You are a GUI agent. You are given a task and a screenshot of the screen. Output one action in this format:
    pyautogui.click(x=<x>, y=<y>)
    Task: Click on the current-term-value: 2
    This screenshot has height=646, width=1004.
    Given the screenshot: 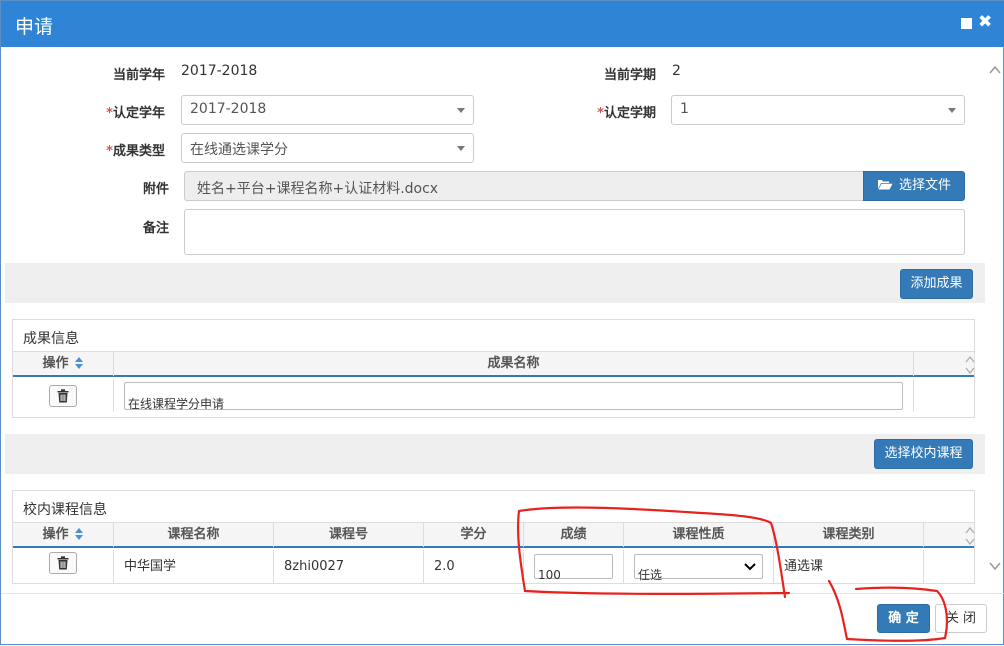 What is the action you would take?
    pyautogui.click(x=676, y=71)
    